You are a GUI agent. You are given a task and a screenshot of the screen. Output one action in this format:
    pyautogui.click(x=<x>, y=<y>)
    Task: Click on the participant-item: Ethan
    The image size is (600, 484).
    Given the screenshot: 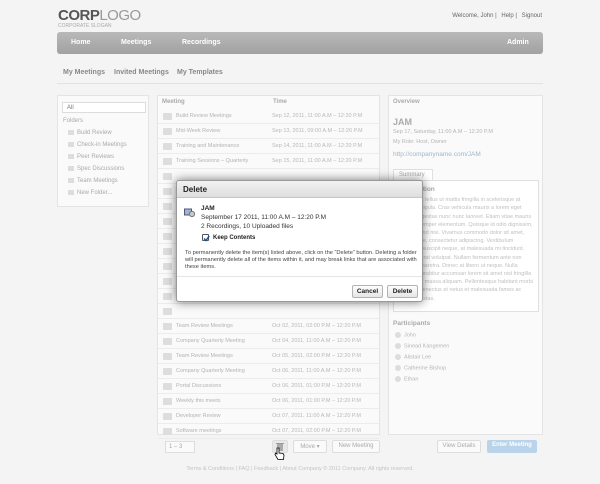 What is the action you would take?
    pyautogui.click(x=406, y=379)
    